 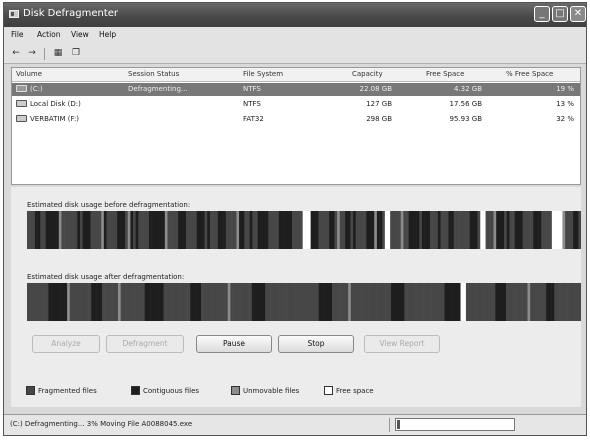 What do you see at coordinates (107, 34) in the screenshot?
I see `menu-help: Help` at bounding box center [107, 34].